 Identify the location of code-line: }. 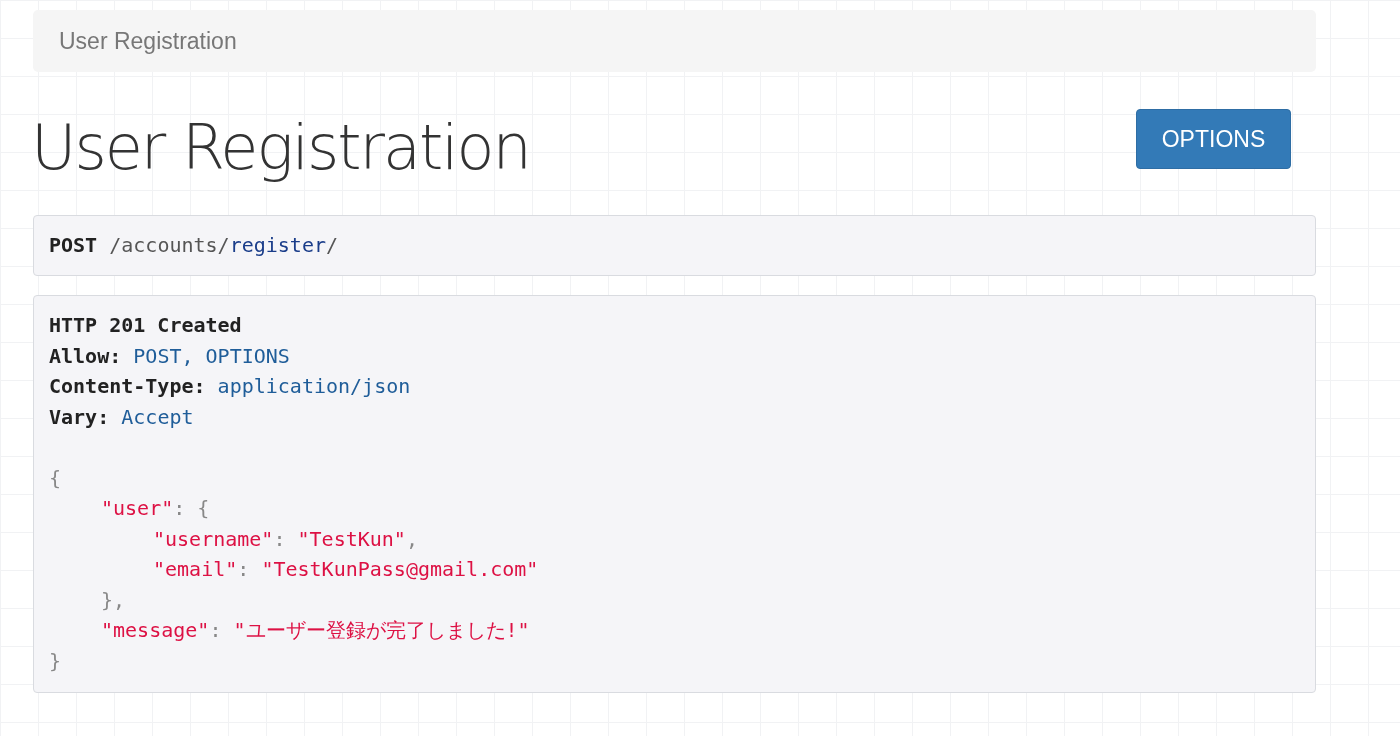
(56, 661).